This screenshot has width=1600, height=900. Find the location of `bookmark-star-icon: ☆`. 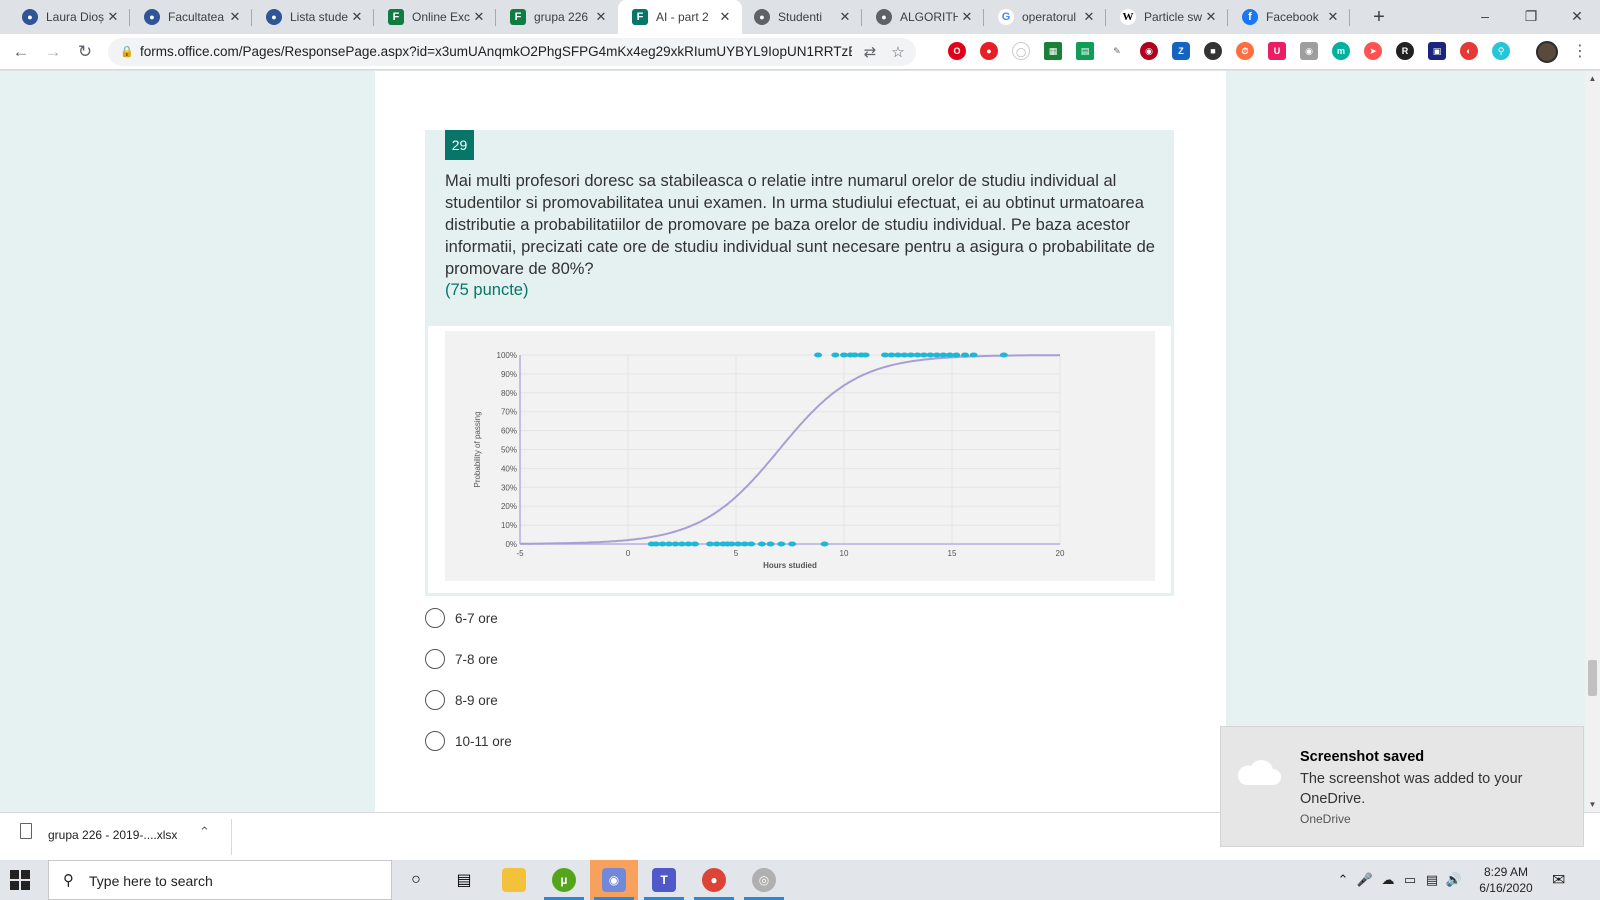

bookmark-star-icon: ☆ is located at coordinates (898, 52).